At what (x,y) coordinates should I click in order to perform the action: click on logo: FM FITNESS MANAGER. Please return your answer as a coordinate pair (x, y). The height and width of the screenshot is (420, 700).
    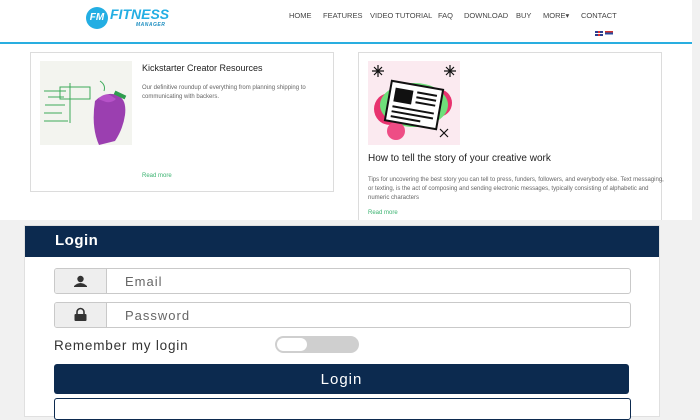
    Looking at the image, I should click on (128, 19).